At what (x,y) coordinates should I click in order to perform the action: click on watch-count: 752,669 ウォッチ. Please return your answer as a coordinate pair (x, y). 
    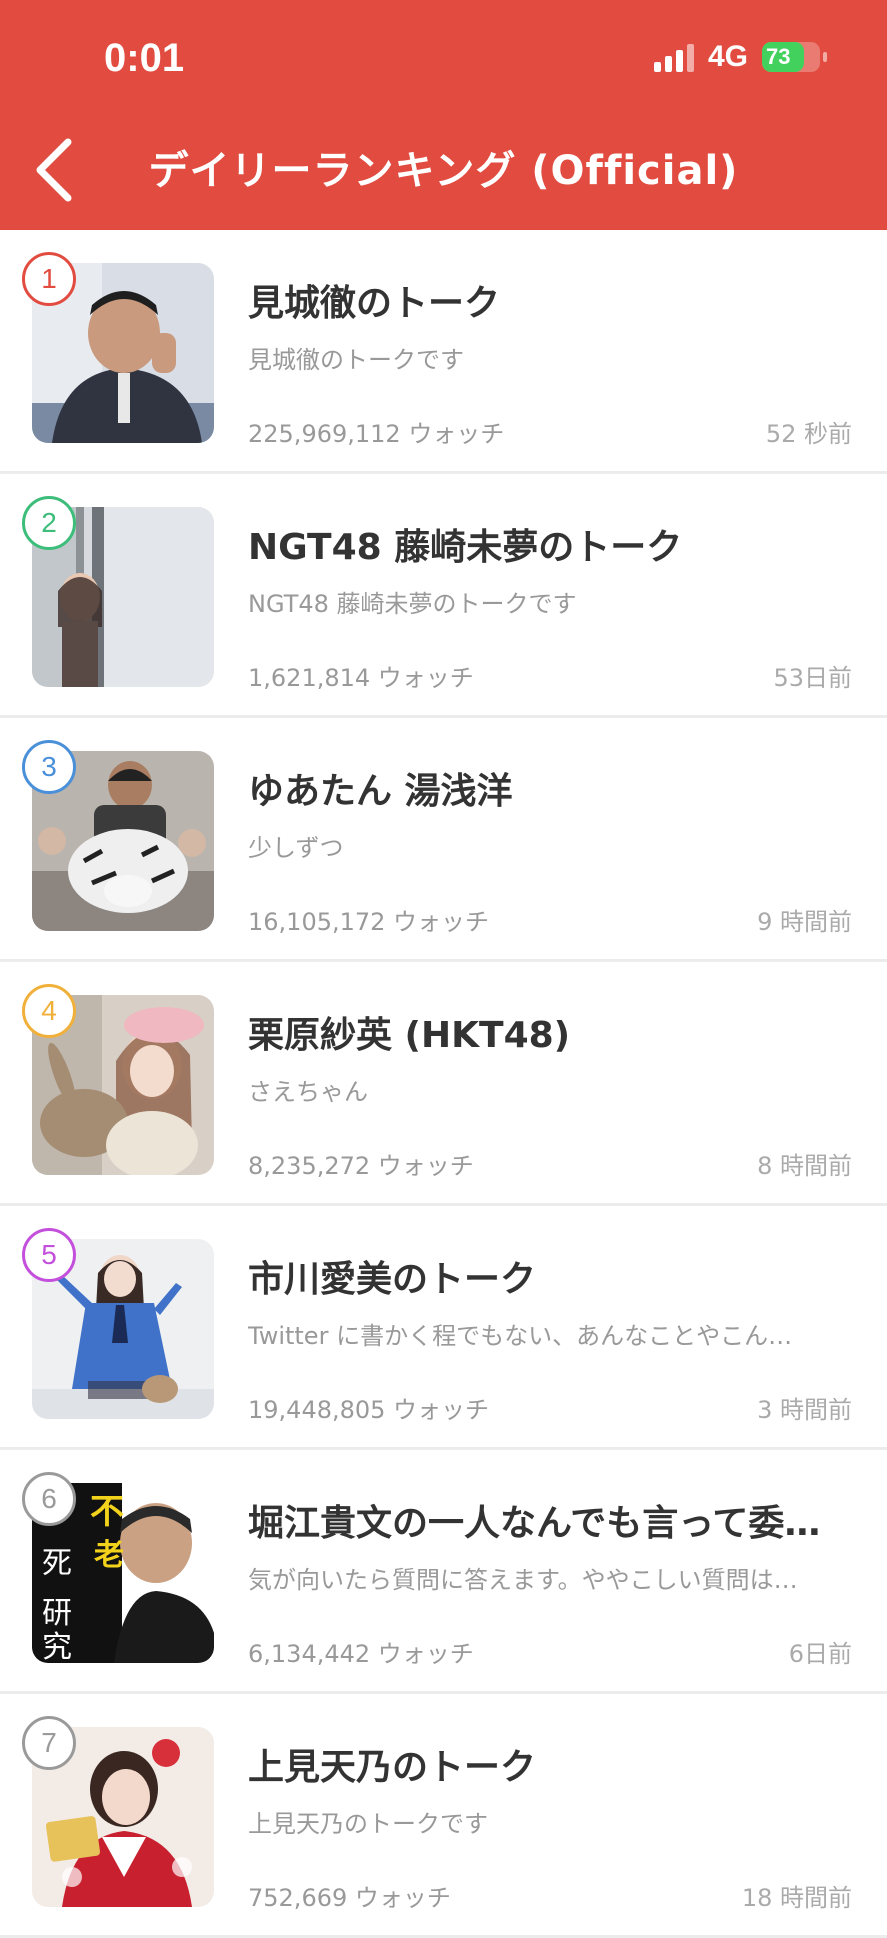
    Looking at the image, I should click on (349, 1898).